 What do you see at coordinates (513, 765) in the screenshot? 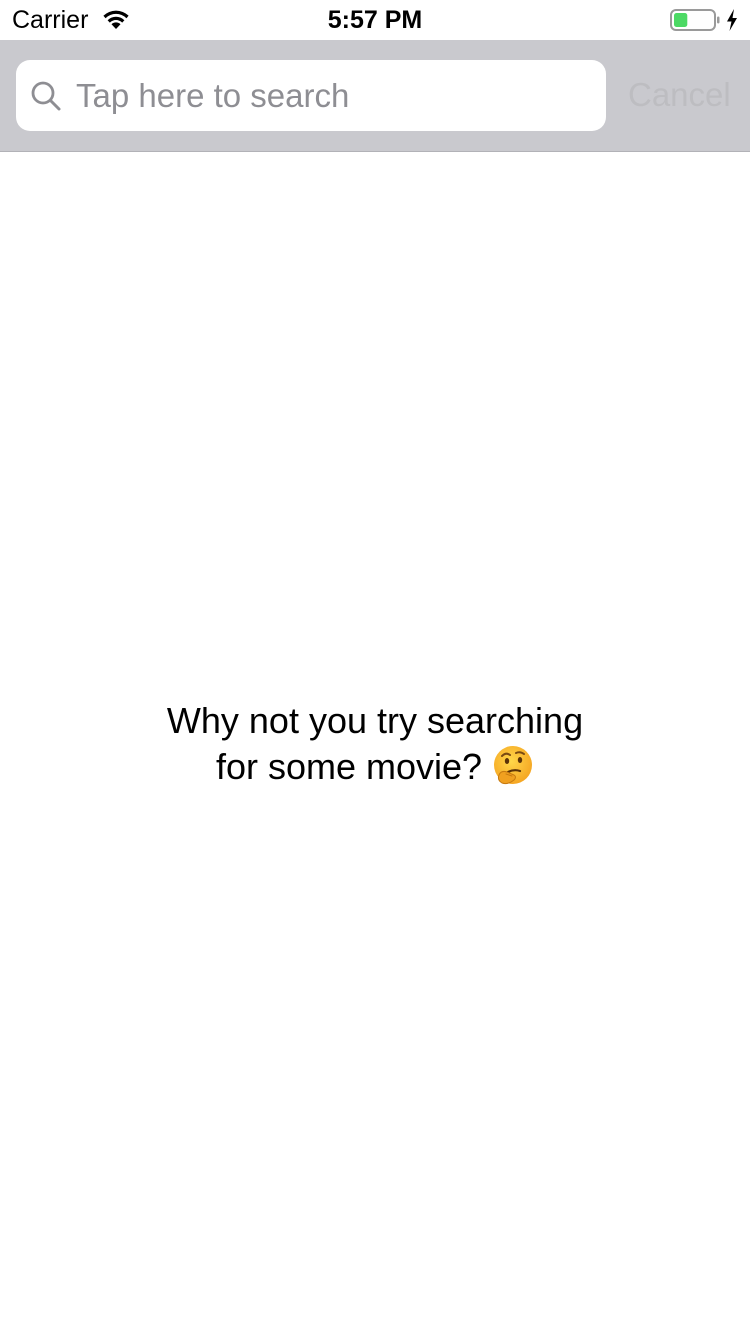
I see `thinking-face-icon` at bounding box center [513, 765].